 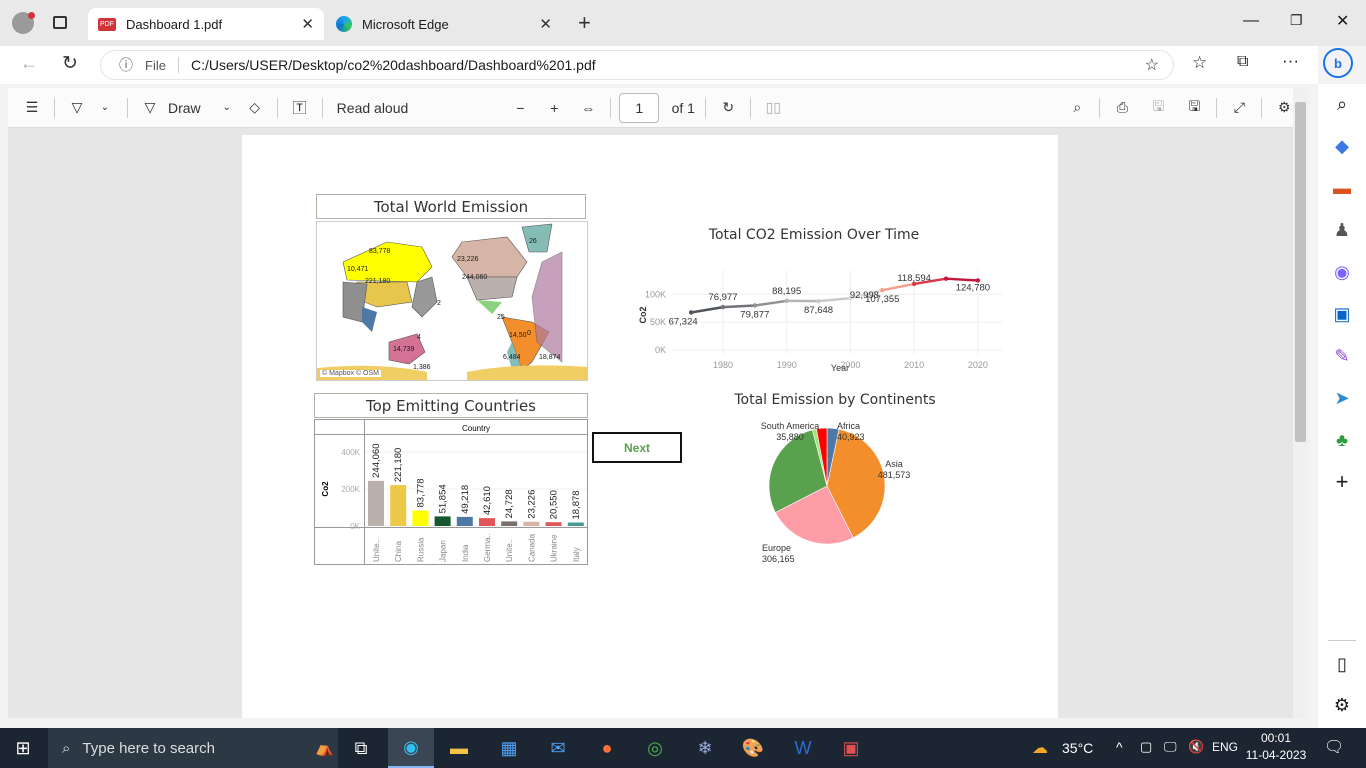 What do you see at coordinates (520, 108) in the screenshot?
I see `zoom-out-button: −` at bounding box center [520, 108].